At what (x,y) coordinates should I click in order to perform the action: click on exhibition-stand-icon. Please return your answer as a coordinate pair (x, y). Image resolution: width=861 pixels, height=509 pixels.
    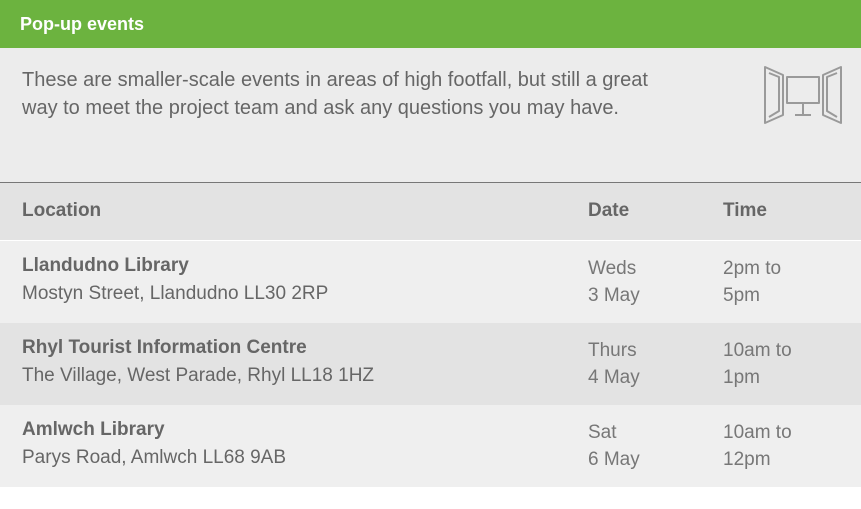
    Looking at the image, I should click on (803, 94).